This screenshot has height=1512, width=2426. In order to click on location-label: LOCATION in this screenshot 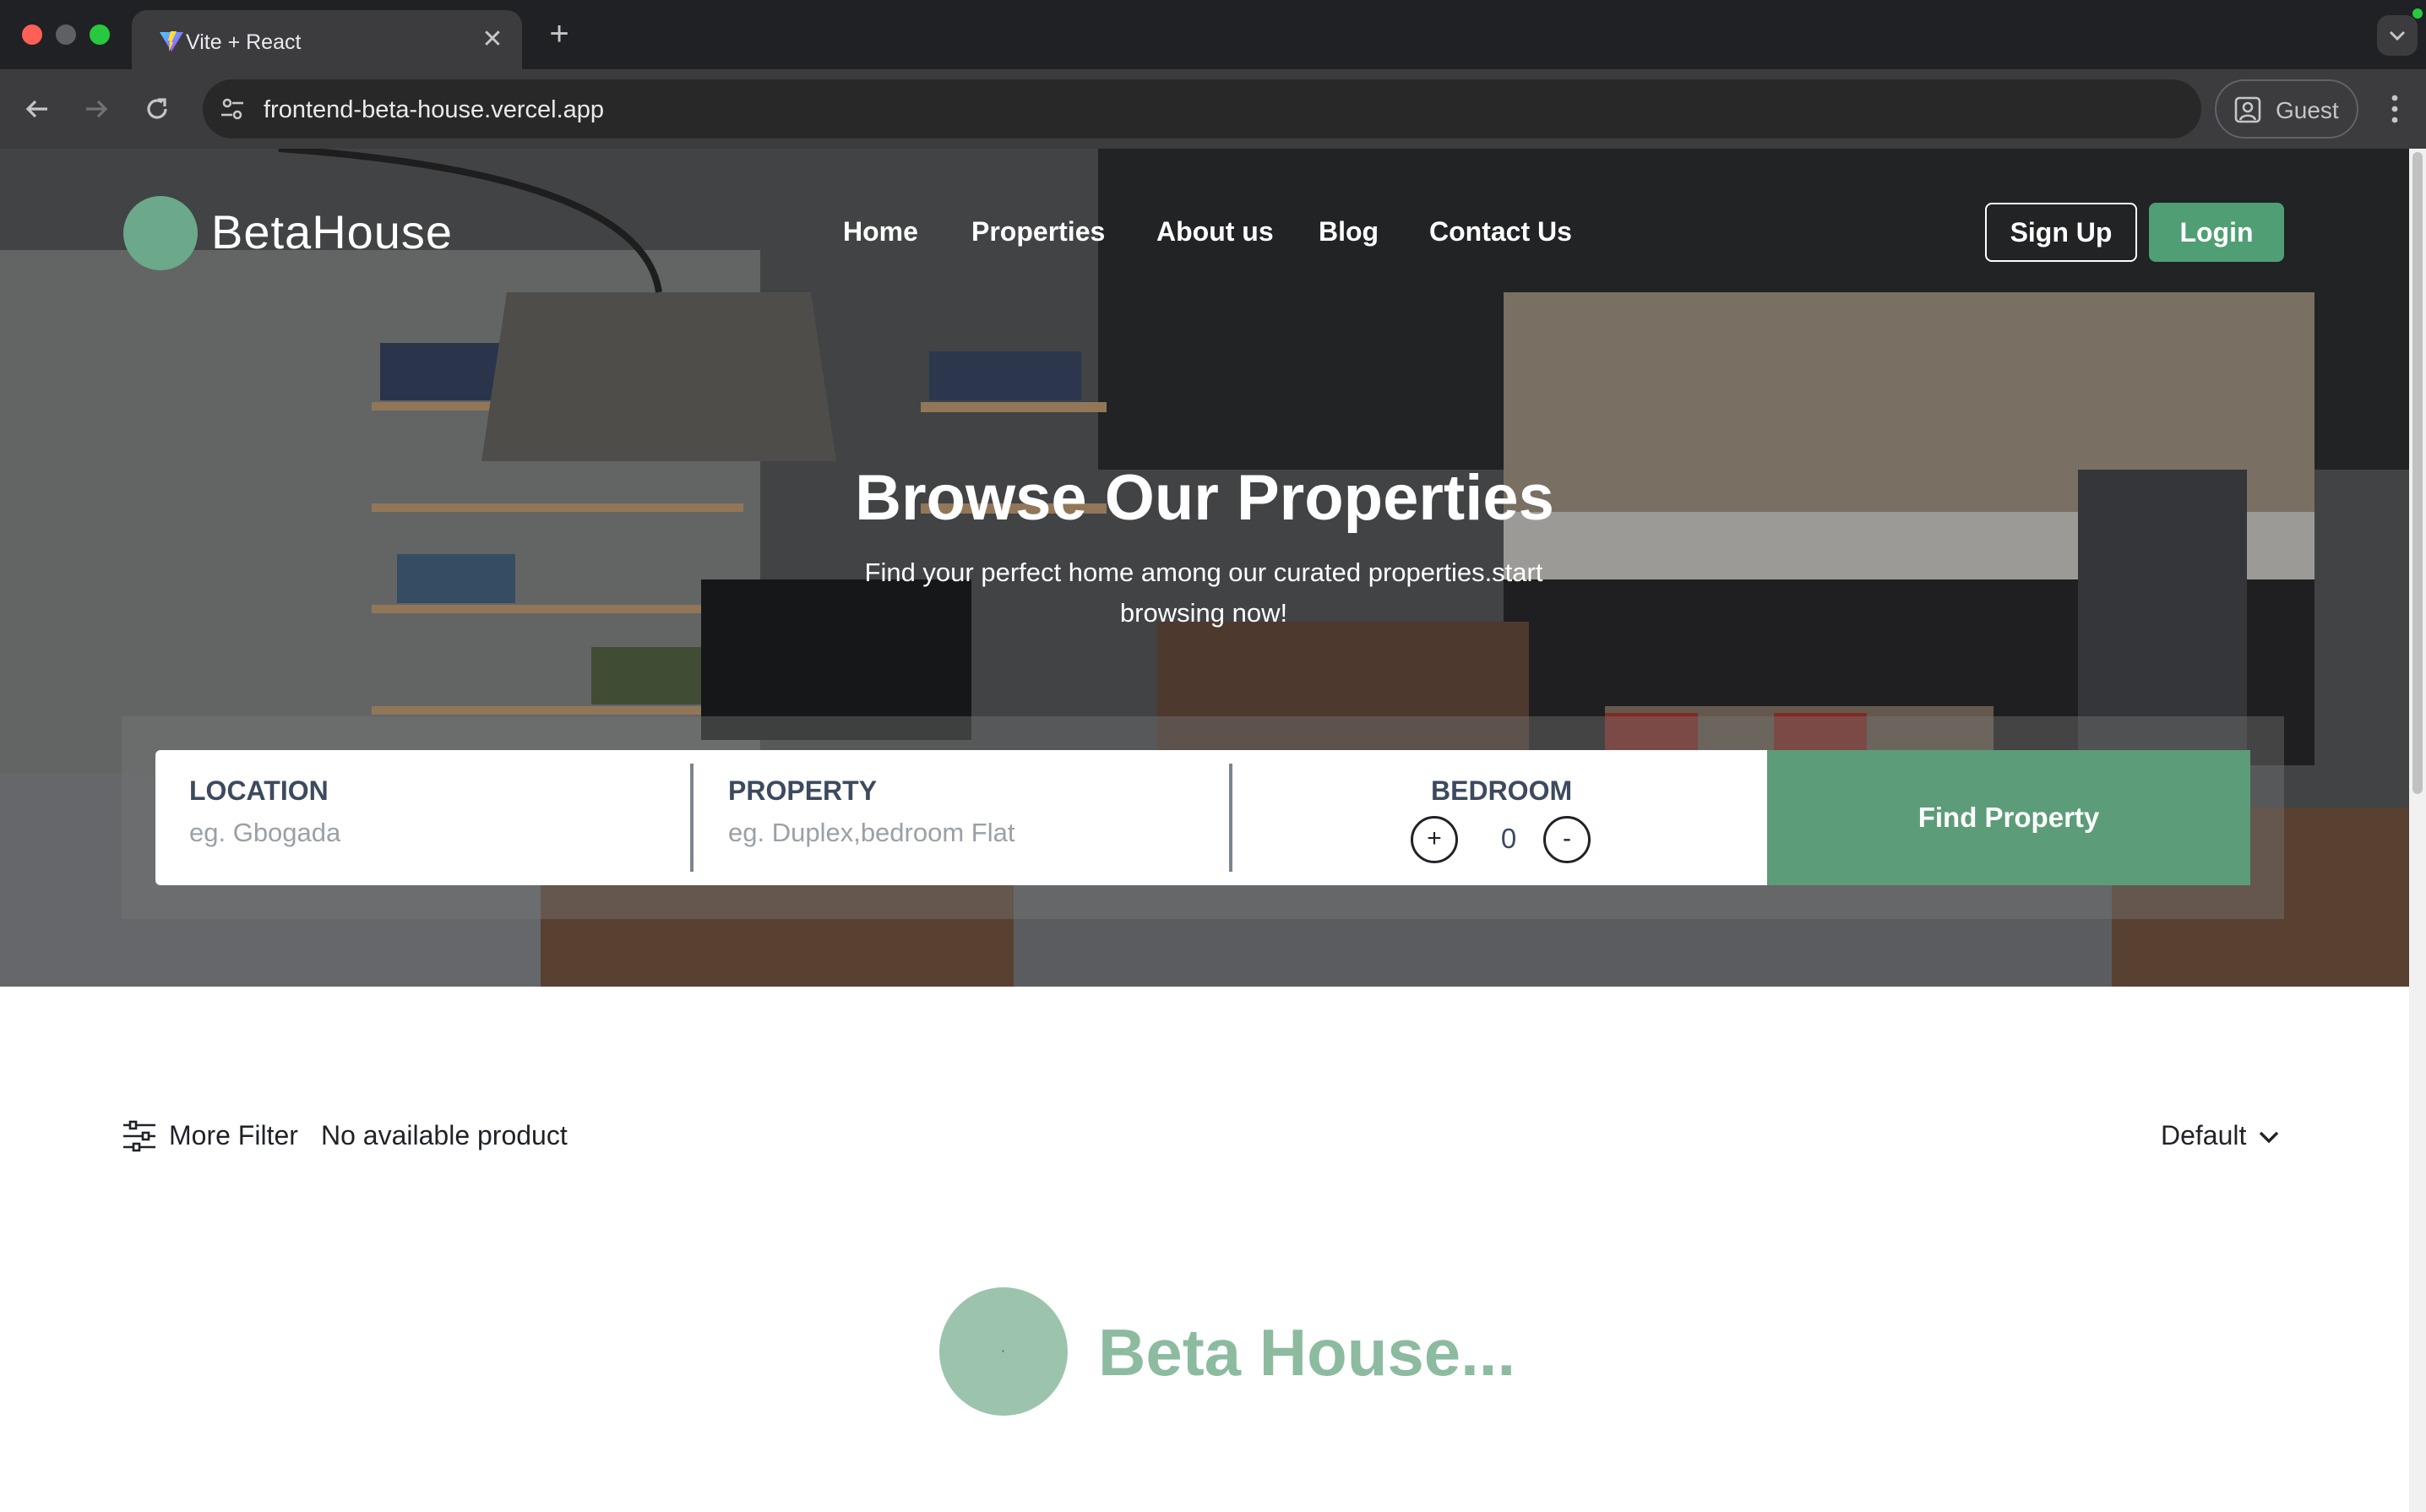, I will do `click(259, 791)`.